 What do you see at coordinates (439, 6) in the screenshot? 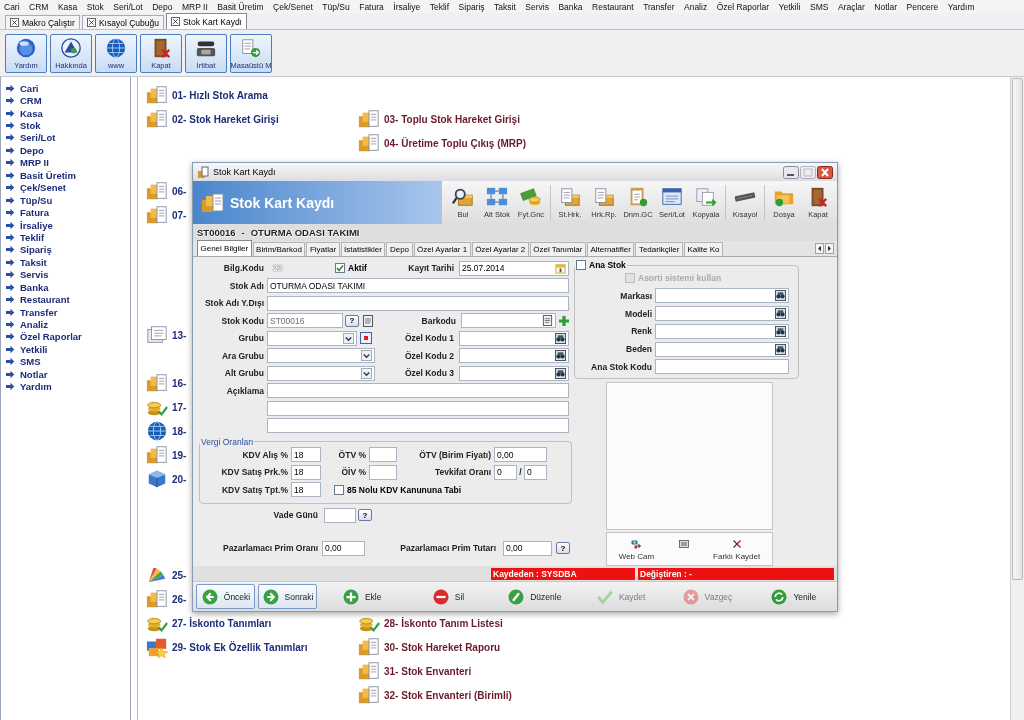
I see `menu-item: Teklif` at bounding box center [439, 6].